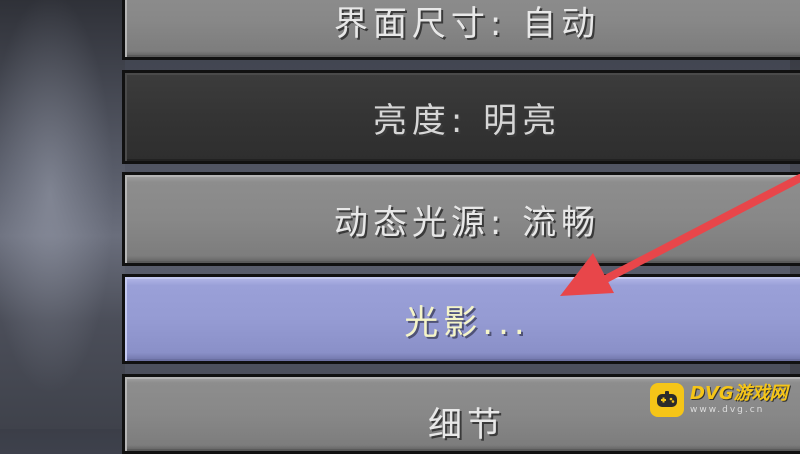  Describe the element at coordinates (739, 393) in the screenshot. I see `watermark-brand: DVG游戏网` at that location.